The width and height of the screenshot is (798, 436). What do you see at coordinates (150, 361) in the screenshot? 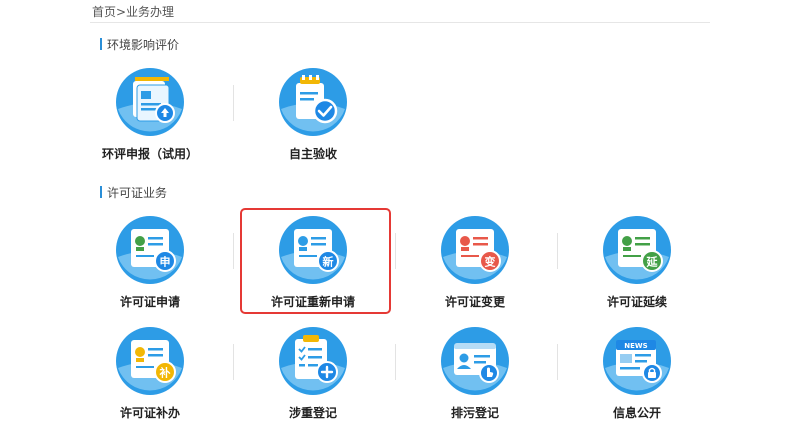
I see `certificate-supplement-icon: 补` at bounding box center [150, 361].